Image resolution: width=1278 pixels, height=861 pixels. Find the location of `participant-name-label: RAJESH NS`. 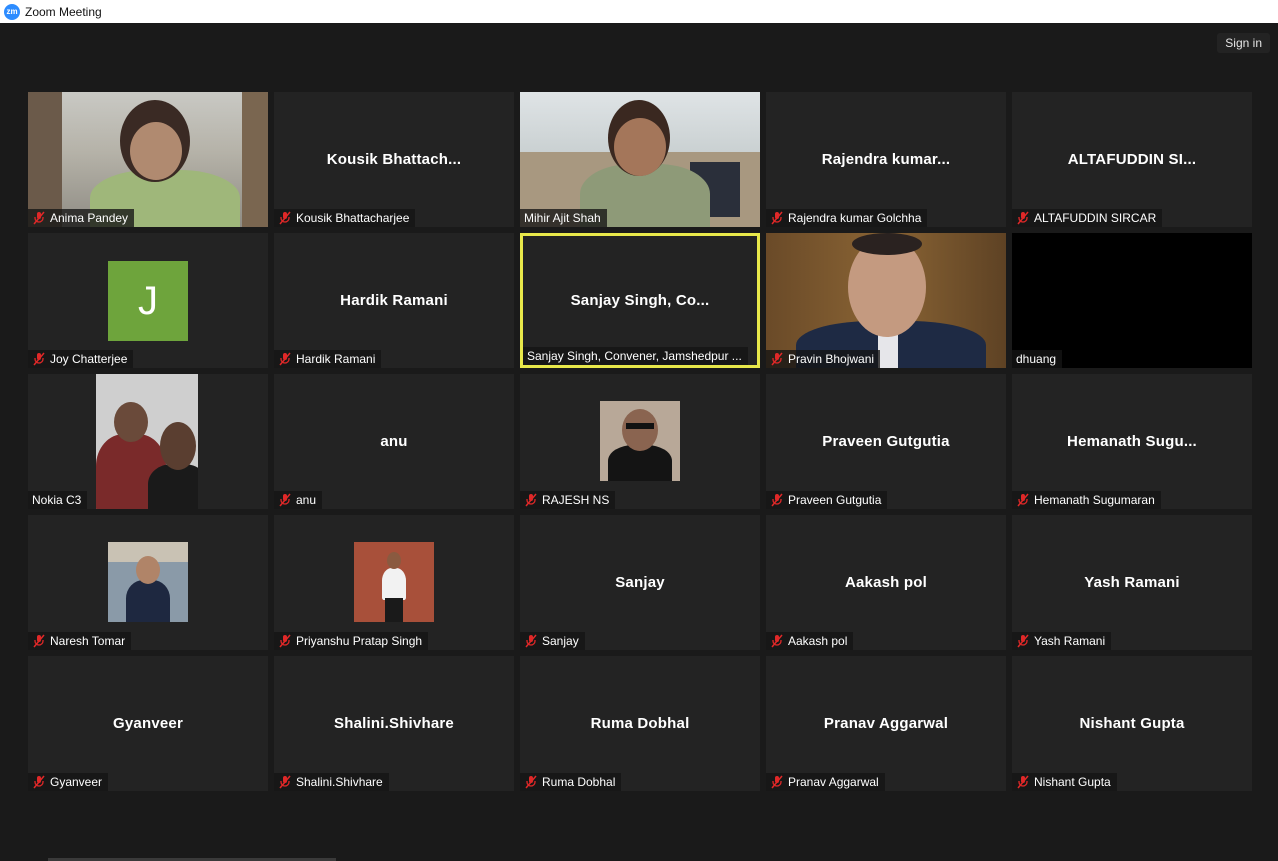

participant-name-label: RAJESH NS is located at coordinates (568, 500).